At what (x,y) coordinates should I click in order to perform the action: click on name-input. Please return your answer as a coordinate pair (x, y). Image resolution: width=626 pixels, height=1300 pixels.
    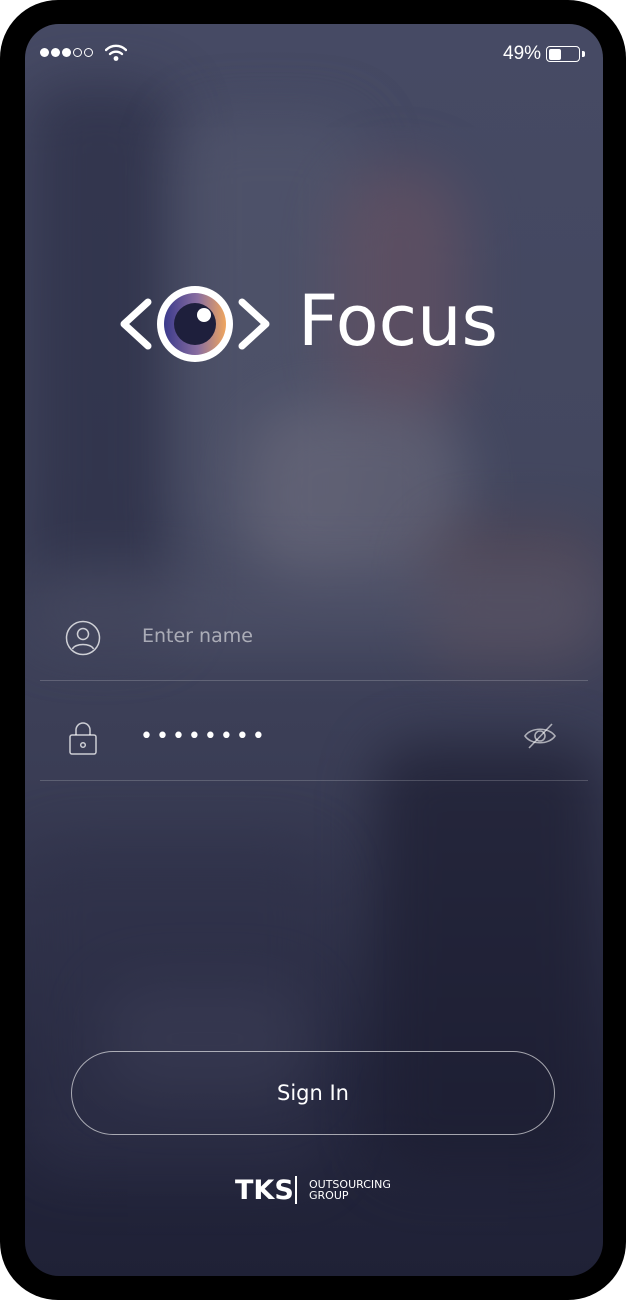
    Looking at the image, I should click on (322, 636).